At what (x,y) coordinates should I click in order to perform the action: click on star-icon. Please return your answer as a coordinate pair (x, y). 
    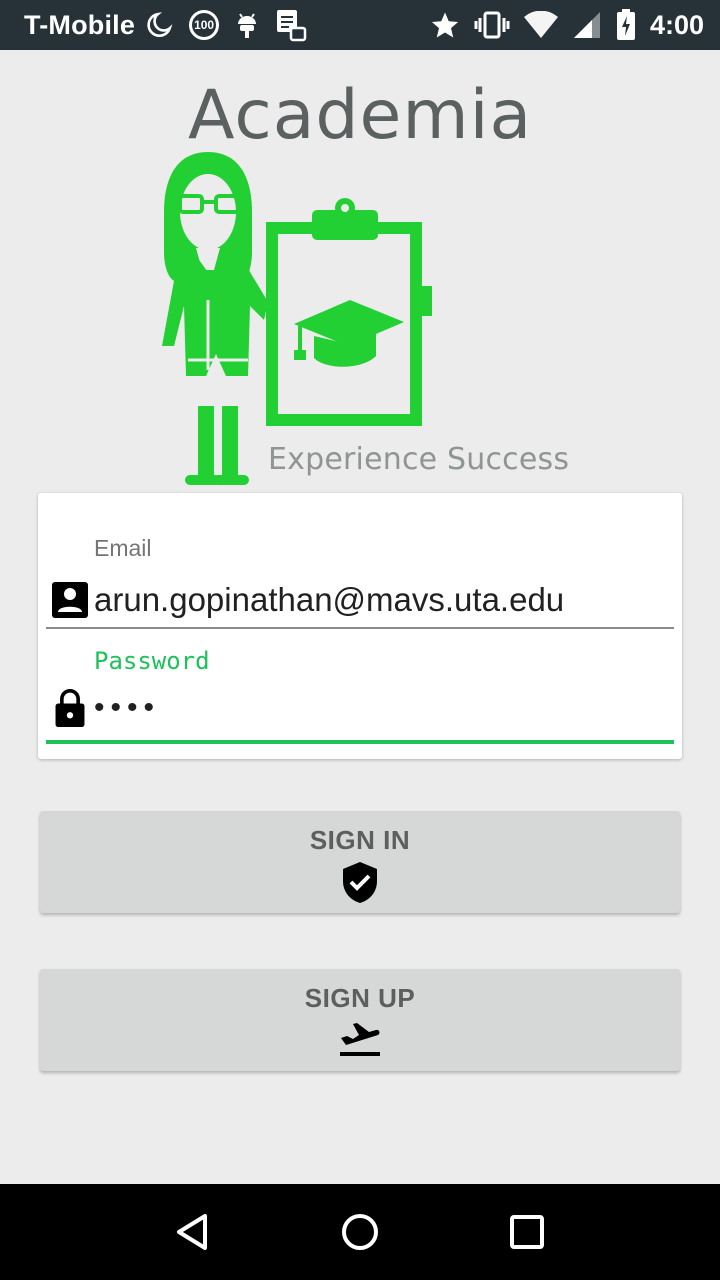
    Looking at the image, I should click on (445, 25).